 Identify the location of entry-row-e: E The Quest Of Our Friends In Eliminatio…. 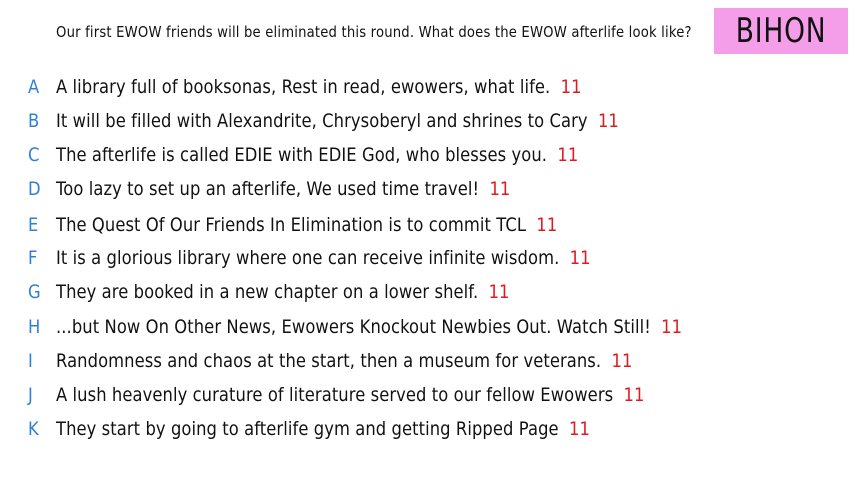
(333, 225).